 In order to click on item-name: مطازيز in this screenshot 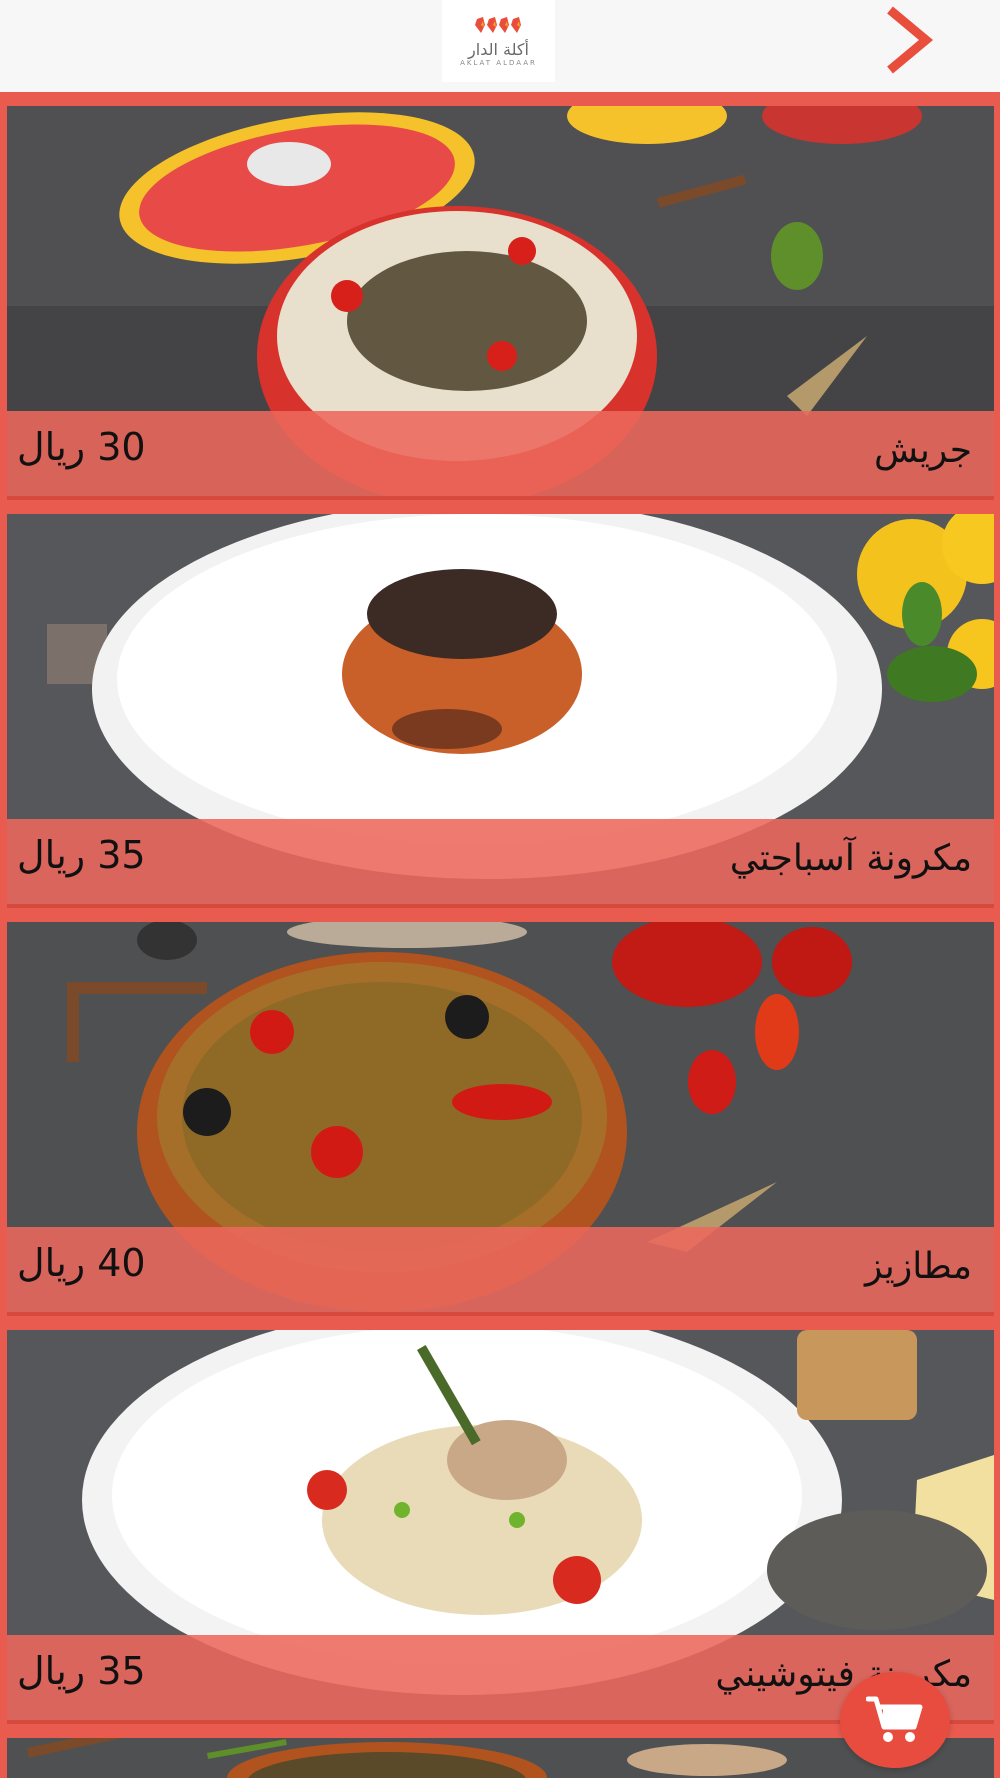, I will do `click(918, 1266)`.